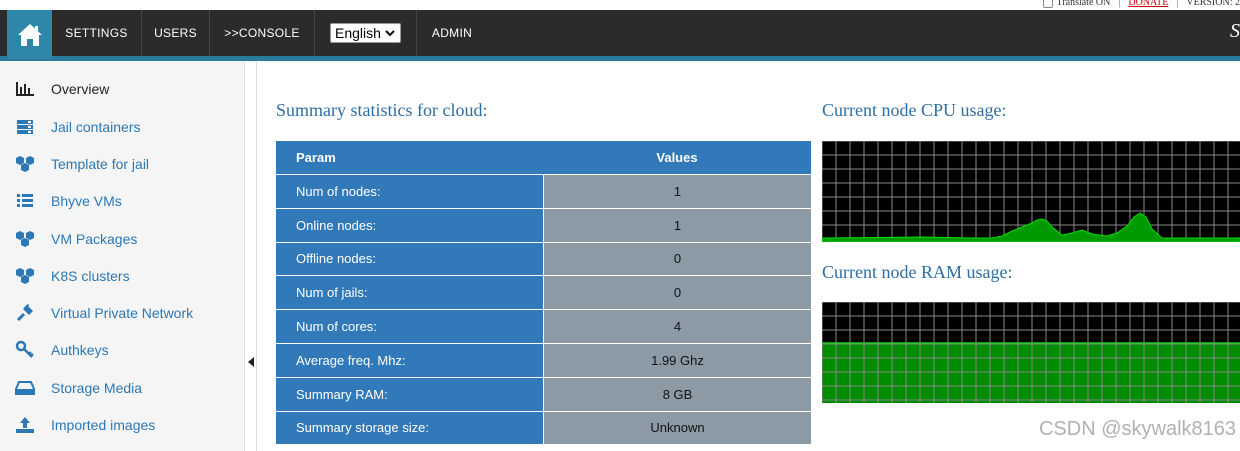  I want to click on cpu-usage-graph, so click(1031, 191).